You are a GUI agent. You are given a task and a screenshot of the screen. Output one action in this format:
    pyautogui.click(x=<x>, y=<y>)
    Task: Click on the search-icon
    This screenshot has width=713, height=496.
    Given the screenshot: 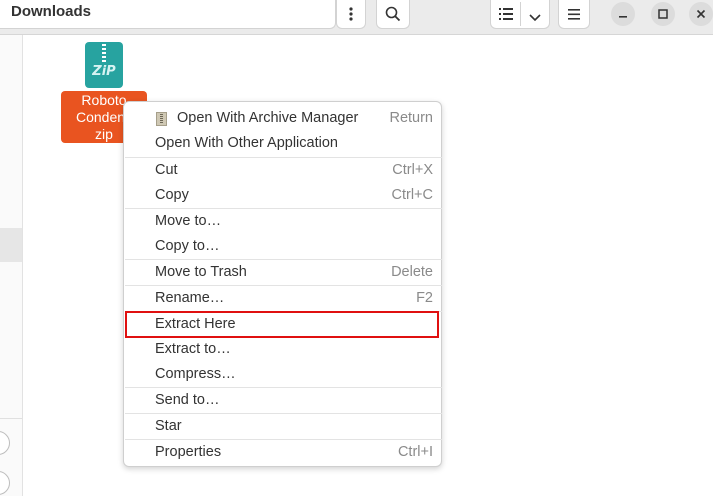 What is the action you would take?
    pyautogui.click(x=393, y=14)
    